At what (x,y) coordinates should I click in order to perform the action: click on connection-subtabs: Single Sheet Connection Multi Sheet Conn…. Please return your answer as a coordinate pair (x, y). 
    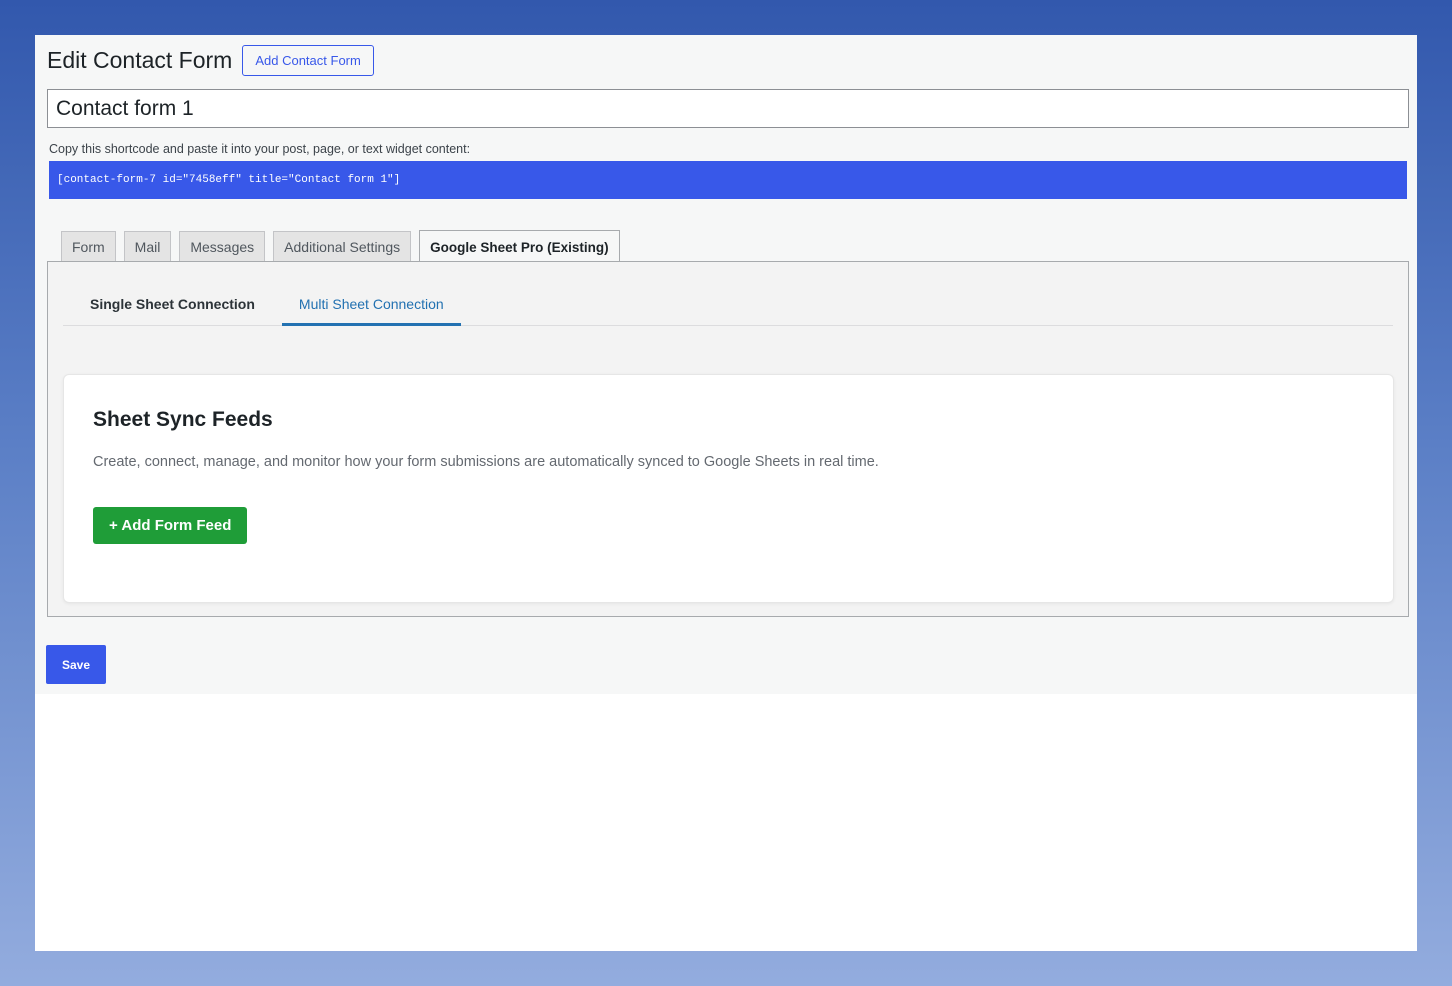
    Looking at the image, I should click on (728, 305).